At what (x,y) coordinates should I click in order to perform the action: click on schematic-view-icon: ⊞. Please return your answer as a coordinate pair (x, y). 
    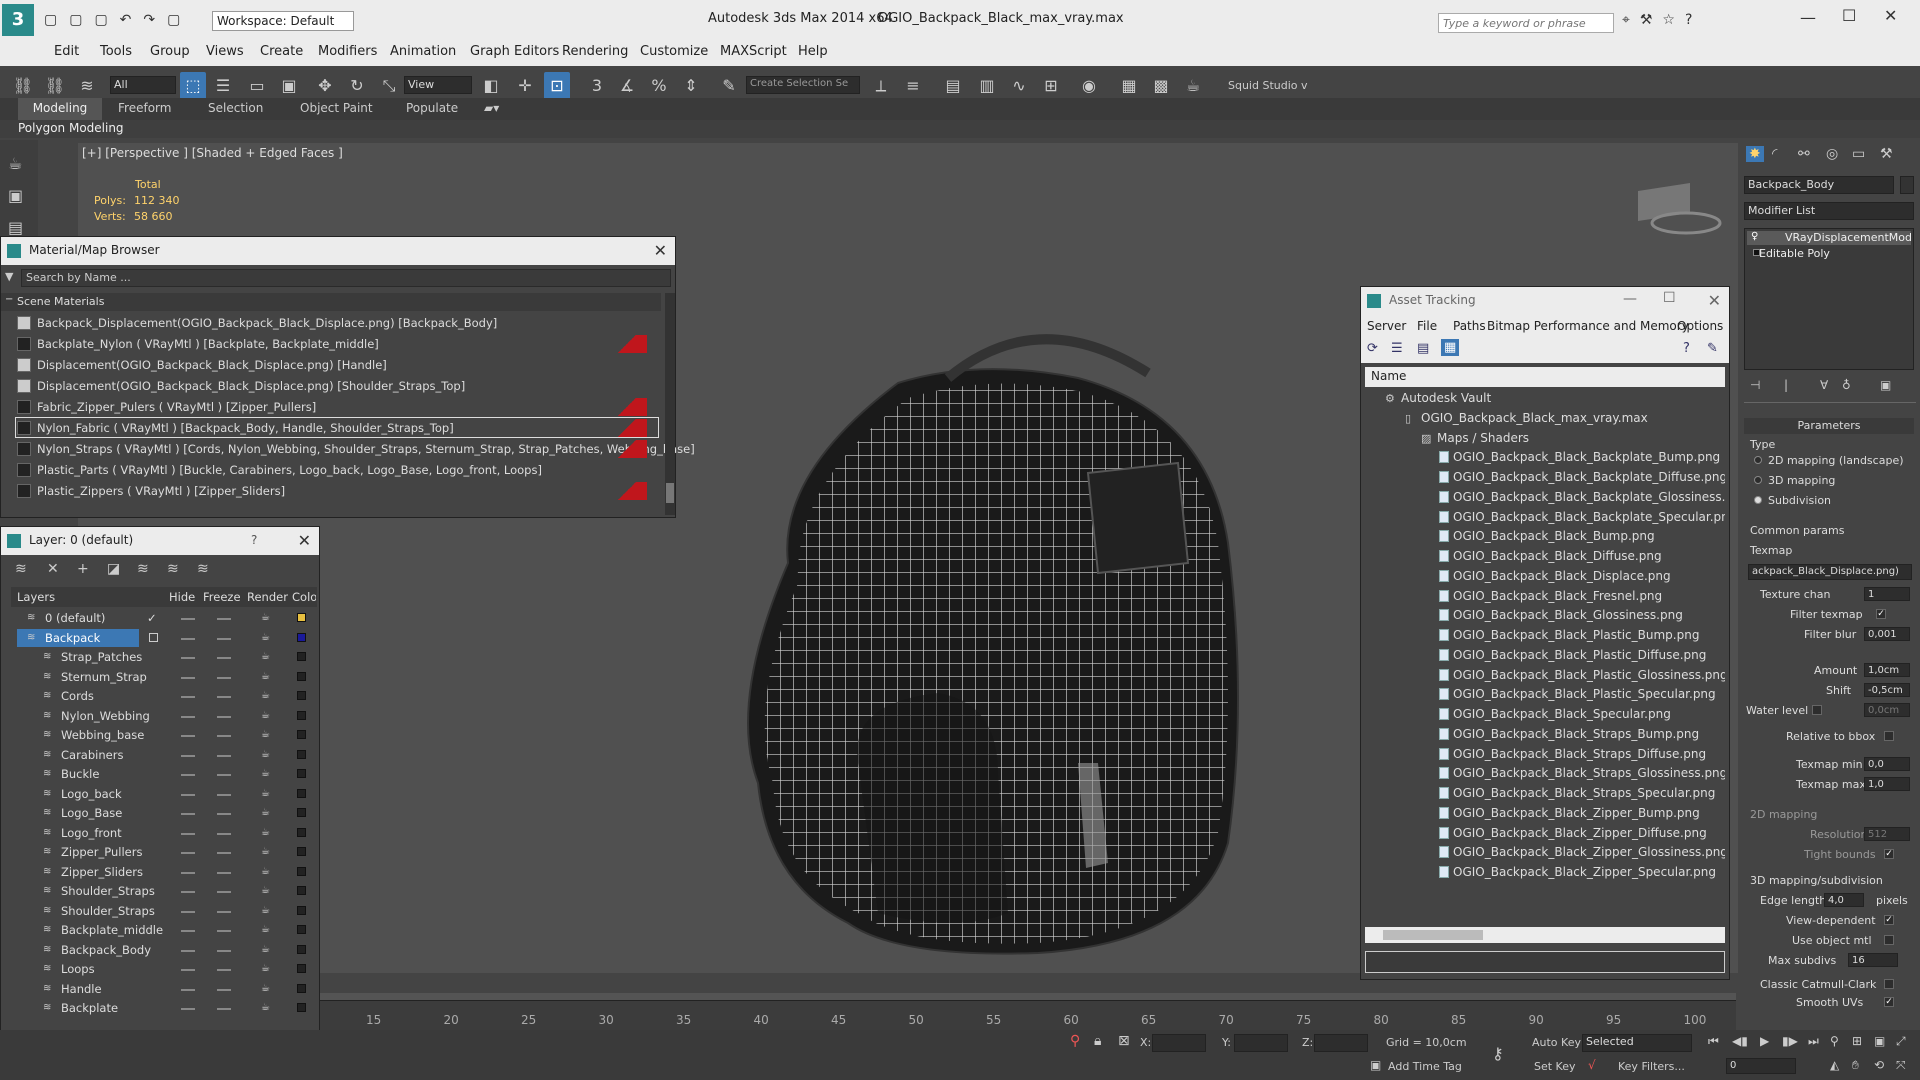
    Looking at the image, I should click on (1051, 86).